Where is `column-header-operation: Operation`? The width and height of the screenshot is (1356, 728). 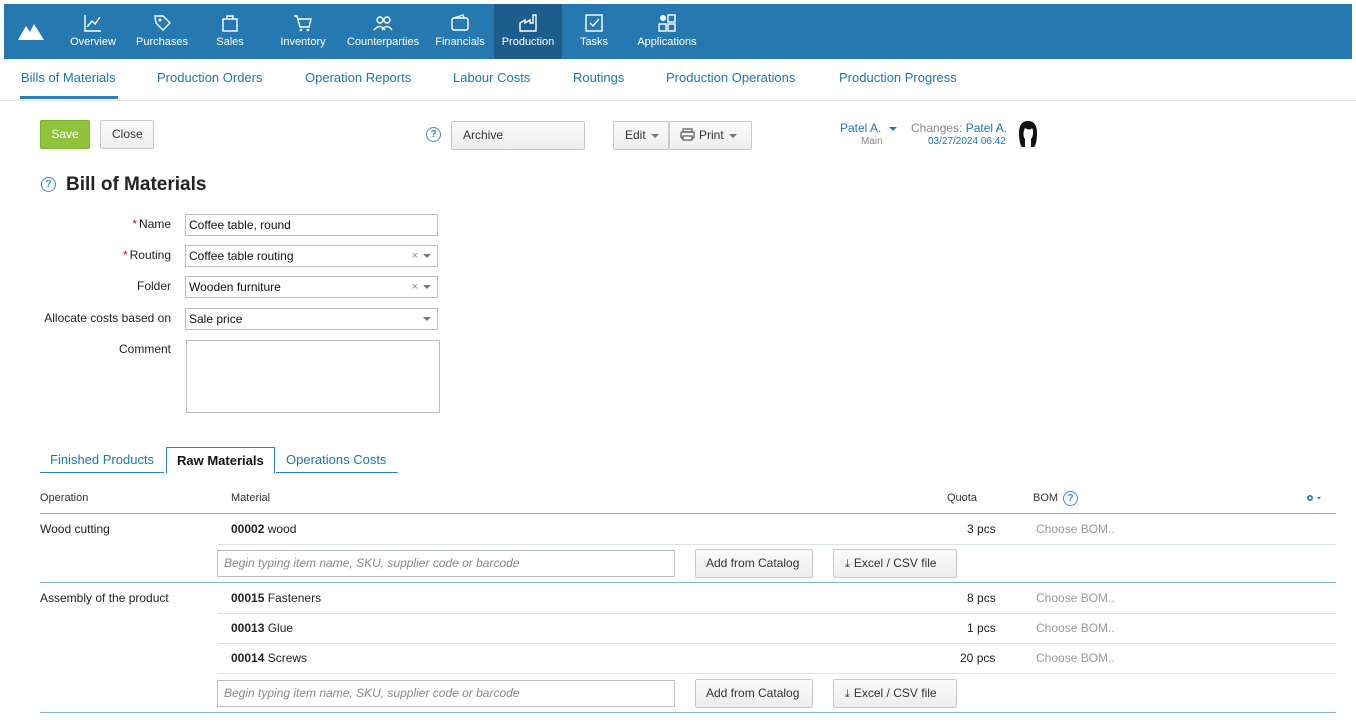
column-header-operation: Operation is located at coordinates (64, 498).